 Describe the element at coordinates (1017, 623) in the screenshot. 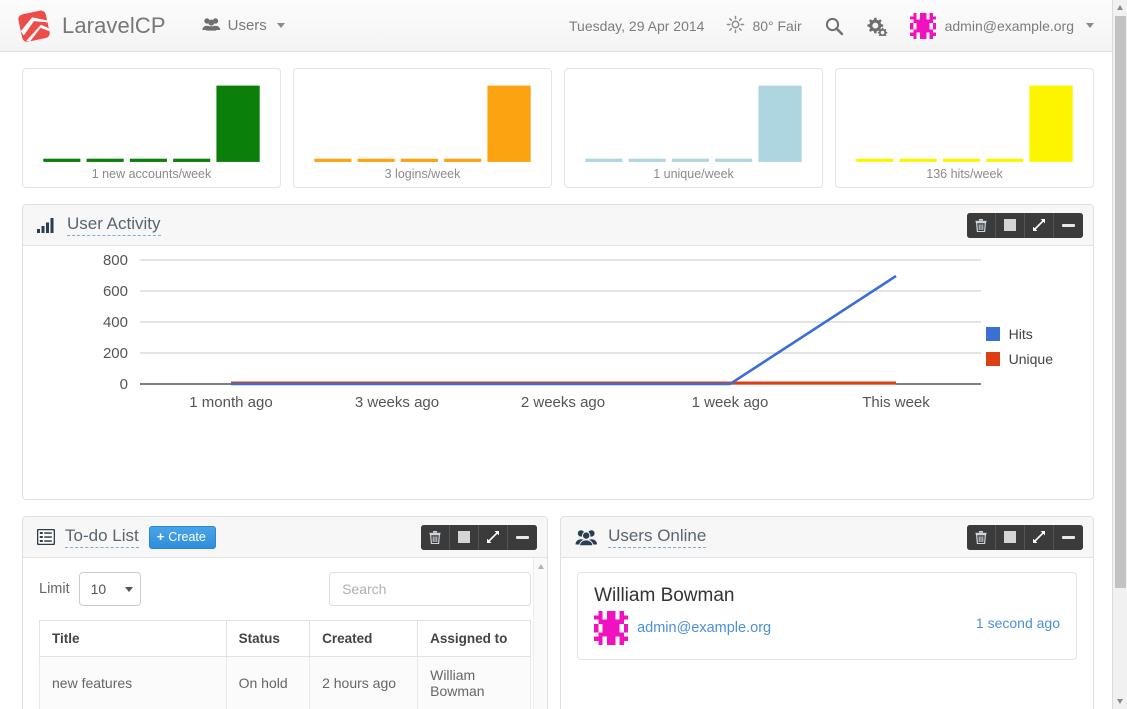

I see `online-user-time: 1 second ago` at that location.